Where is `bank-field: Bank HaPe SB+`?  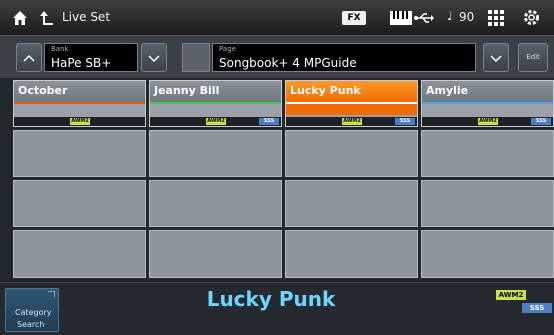
bank-field: Bank HaPe SB+ is located at coordinates (91, 57).